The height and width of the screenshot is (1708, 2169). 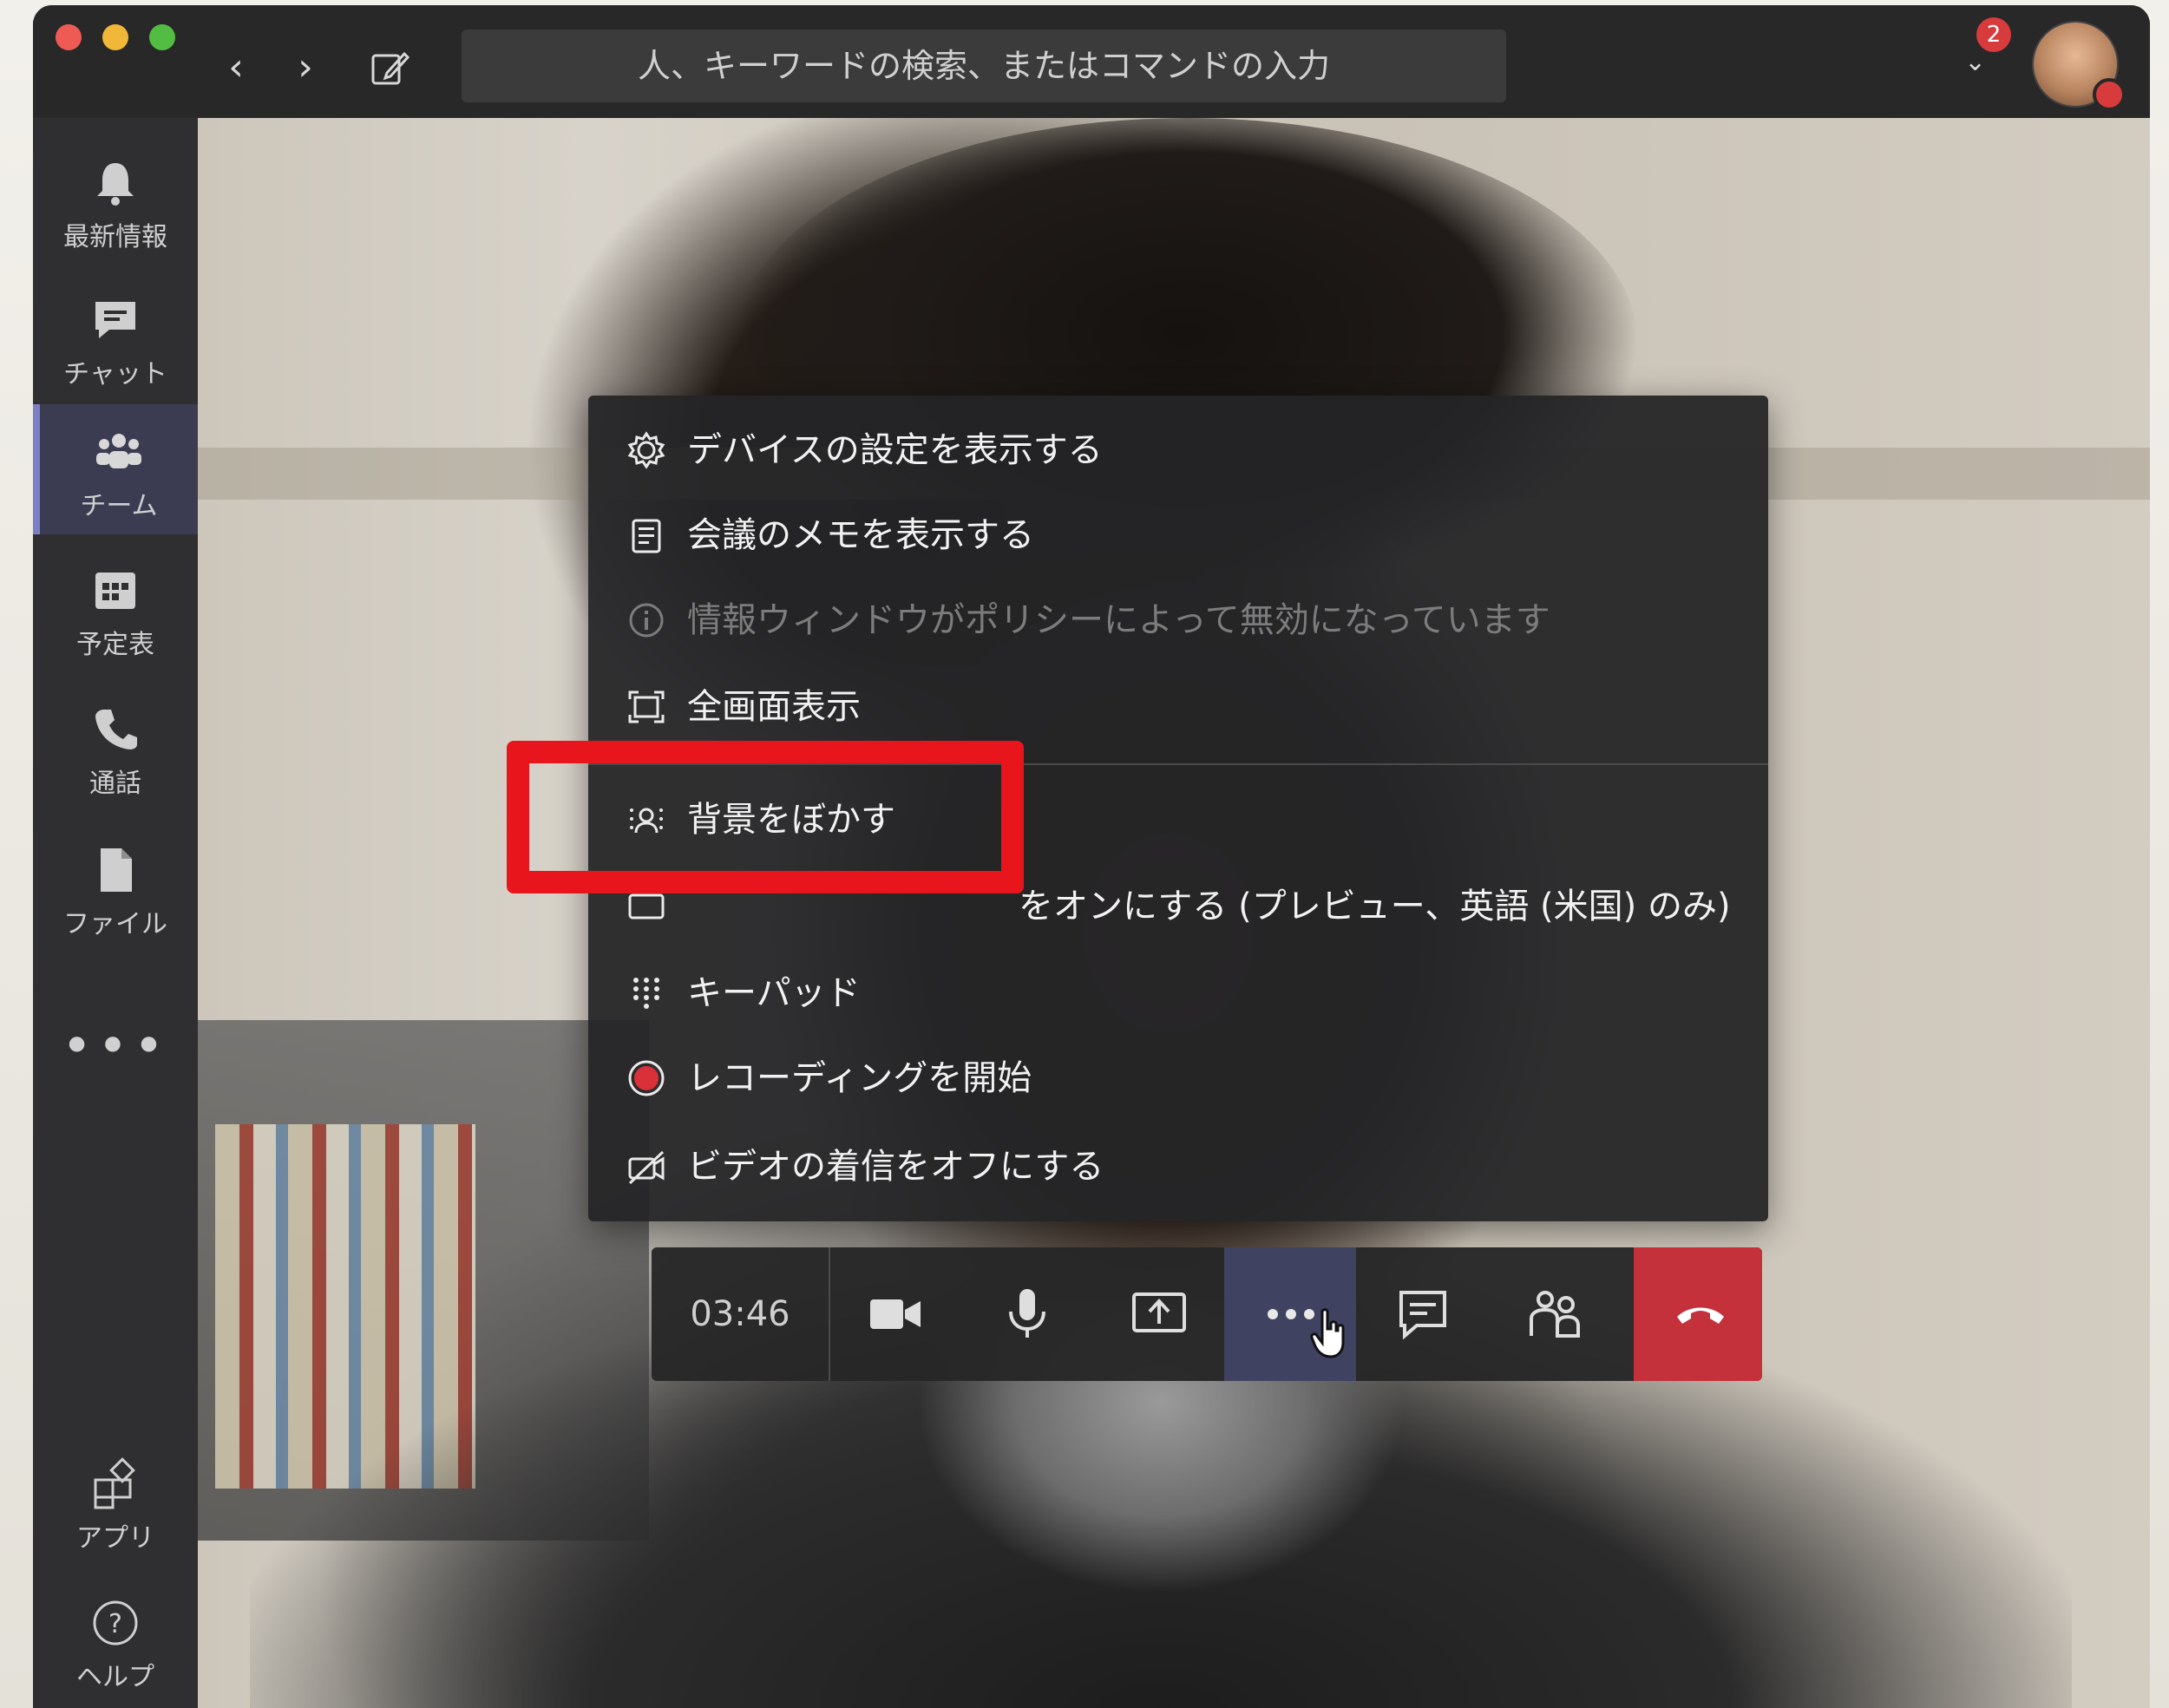 What do you see at coordinates (1178, 1079) in the screenshot?
I see `menu-item-start-recording: レコーディングを開始` at bounding box center [1178, 1079].